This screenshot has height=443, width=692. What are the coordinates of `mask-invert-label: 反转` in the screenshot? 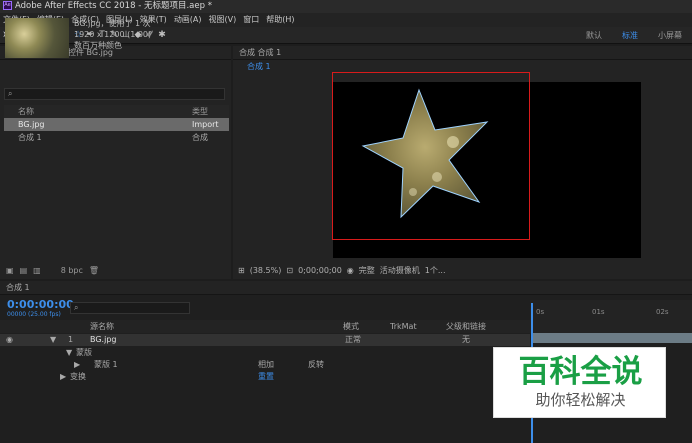 It's located at (316, 365).